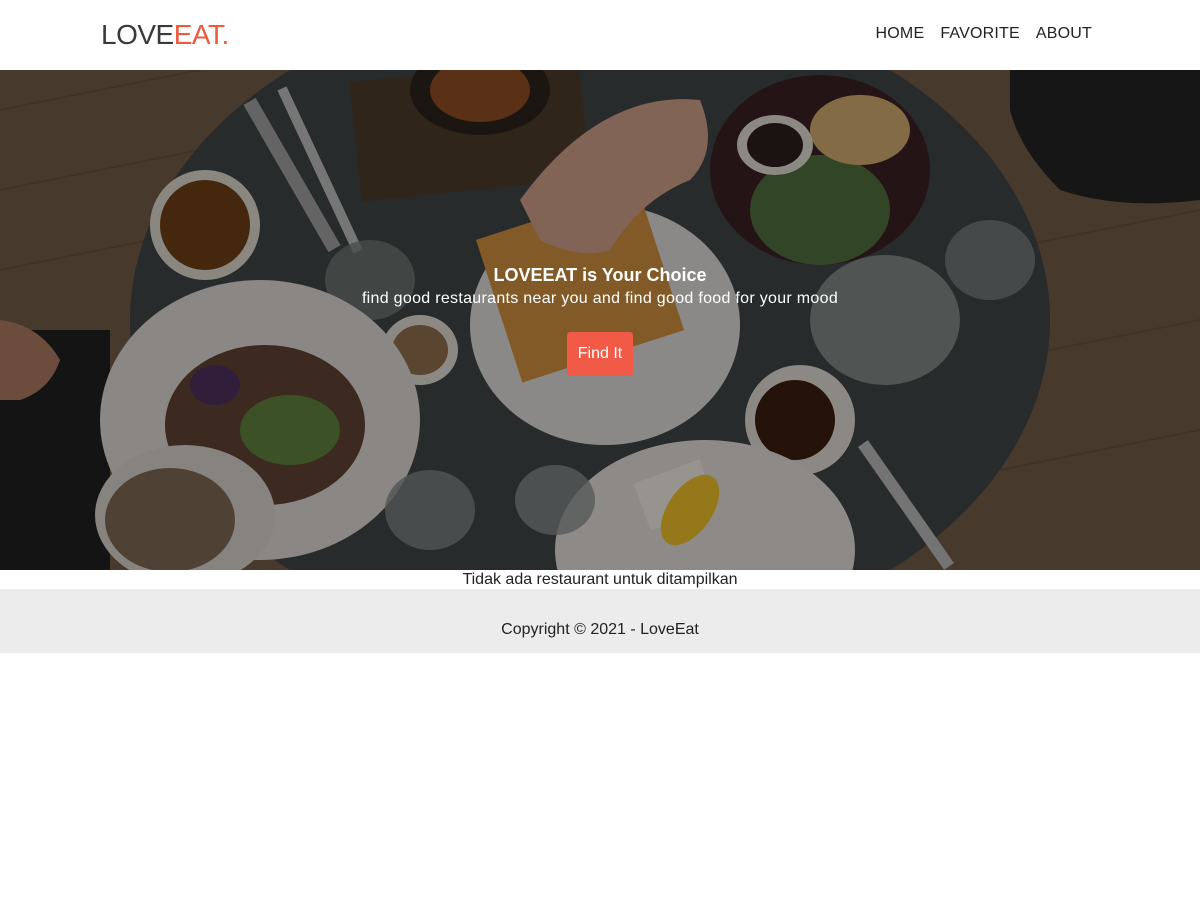 The image size is (1200, 900). What do you see at coordinates (980, 34) in the screenshot?
I see `nav-favorite-link: FAVORITE` at bounding box center [980, 34].